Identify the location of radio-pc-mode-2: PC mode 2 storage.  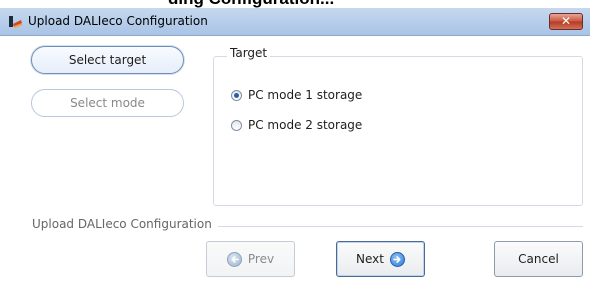
(296, 125).